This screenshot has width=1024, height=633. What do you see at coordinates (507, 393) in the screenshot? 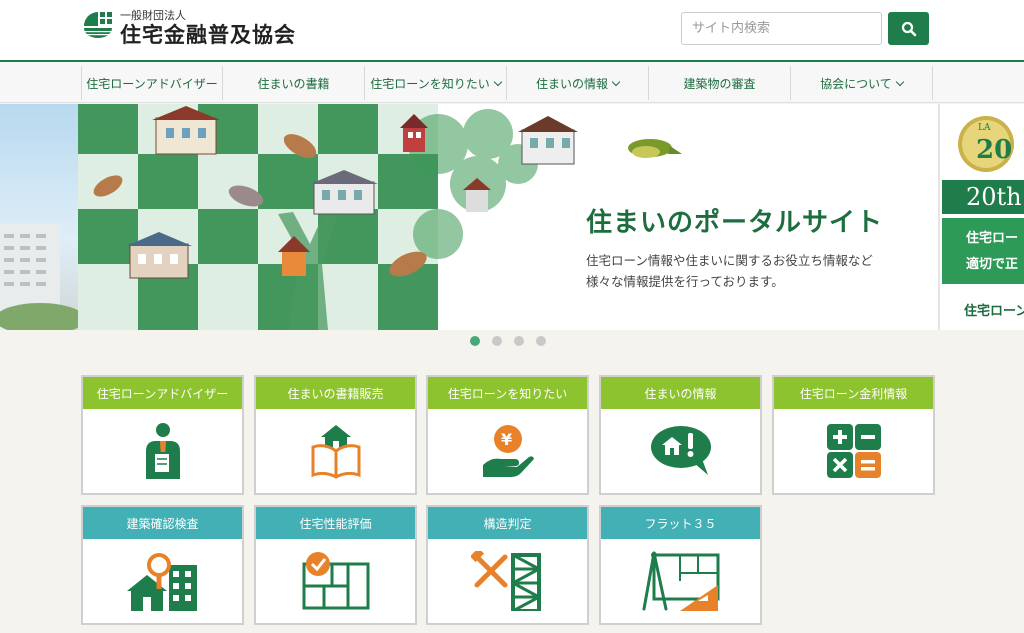
I see `card-title: 住宅ローンを知りたい` at bounding box center [507, 393].